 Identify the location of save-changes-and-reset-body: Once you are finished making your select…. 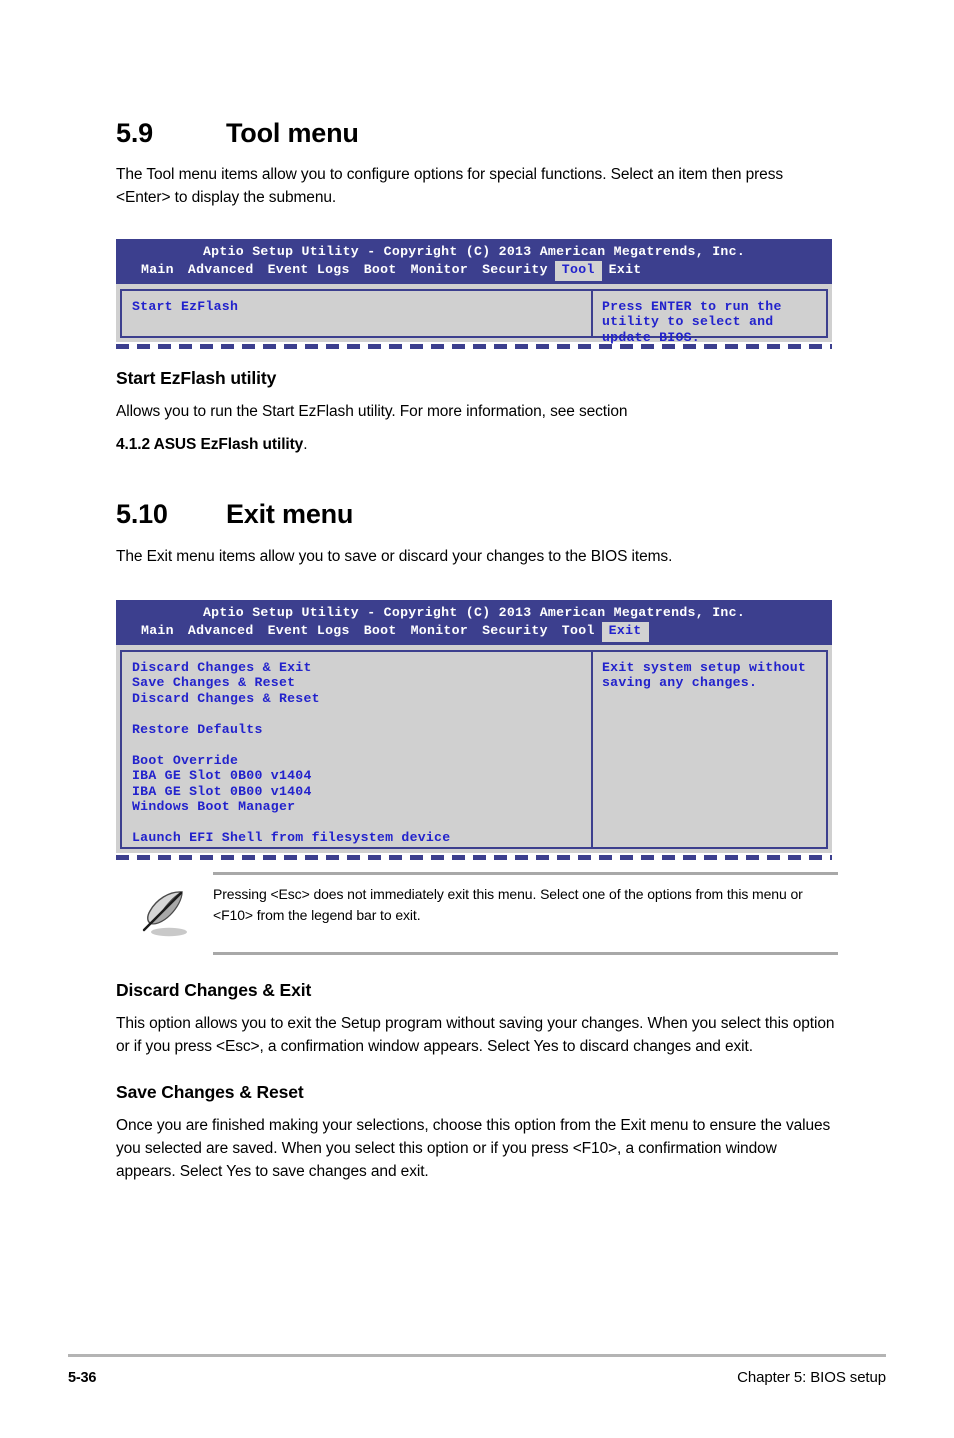
(473, 1149).